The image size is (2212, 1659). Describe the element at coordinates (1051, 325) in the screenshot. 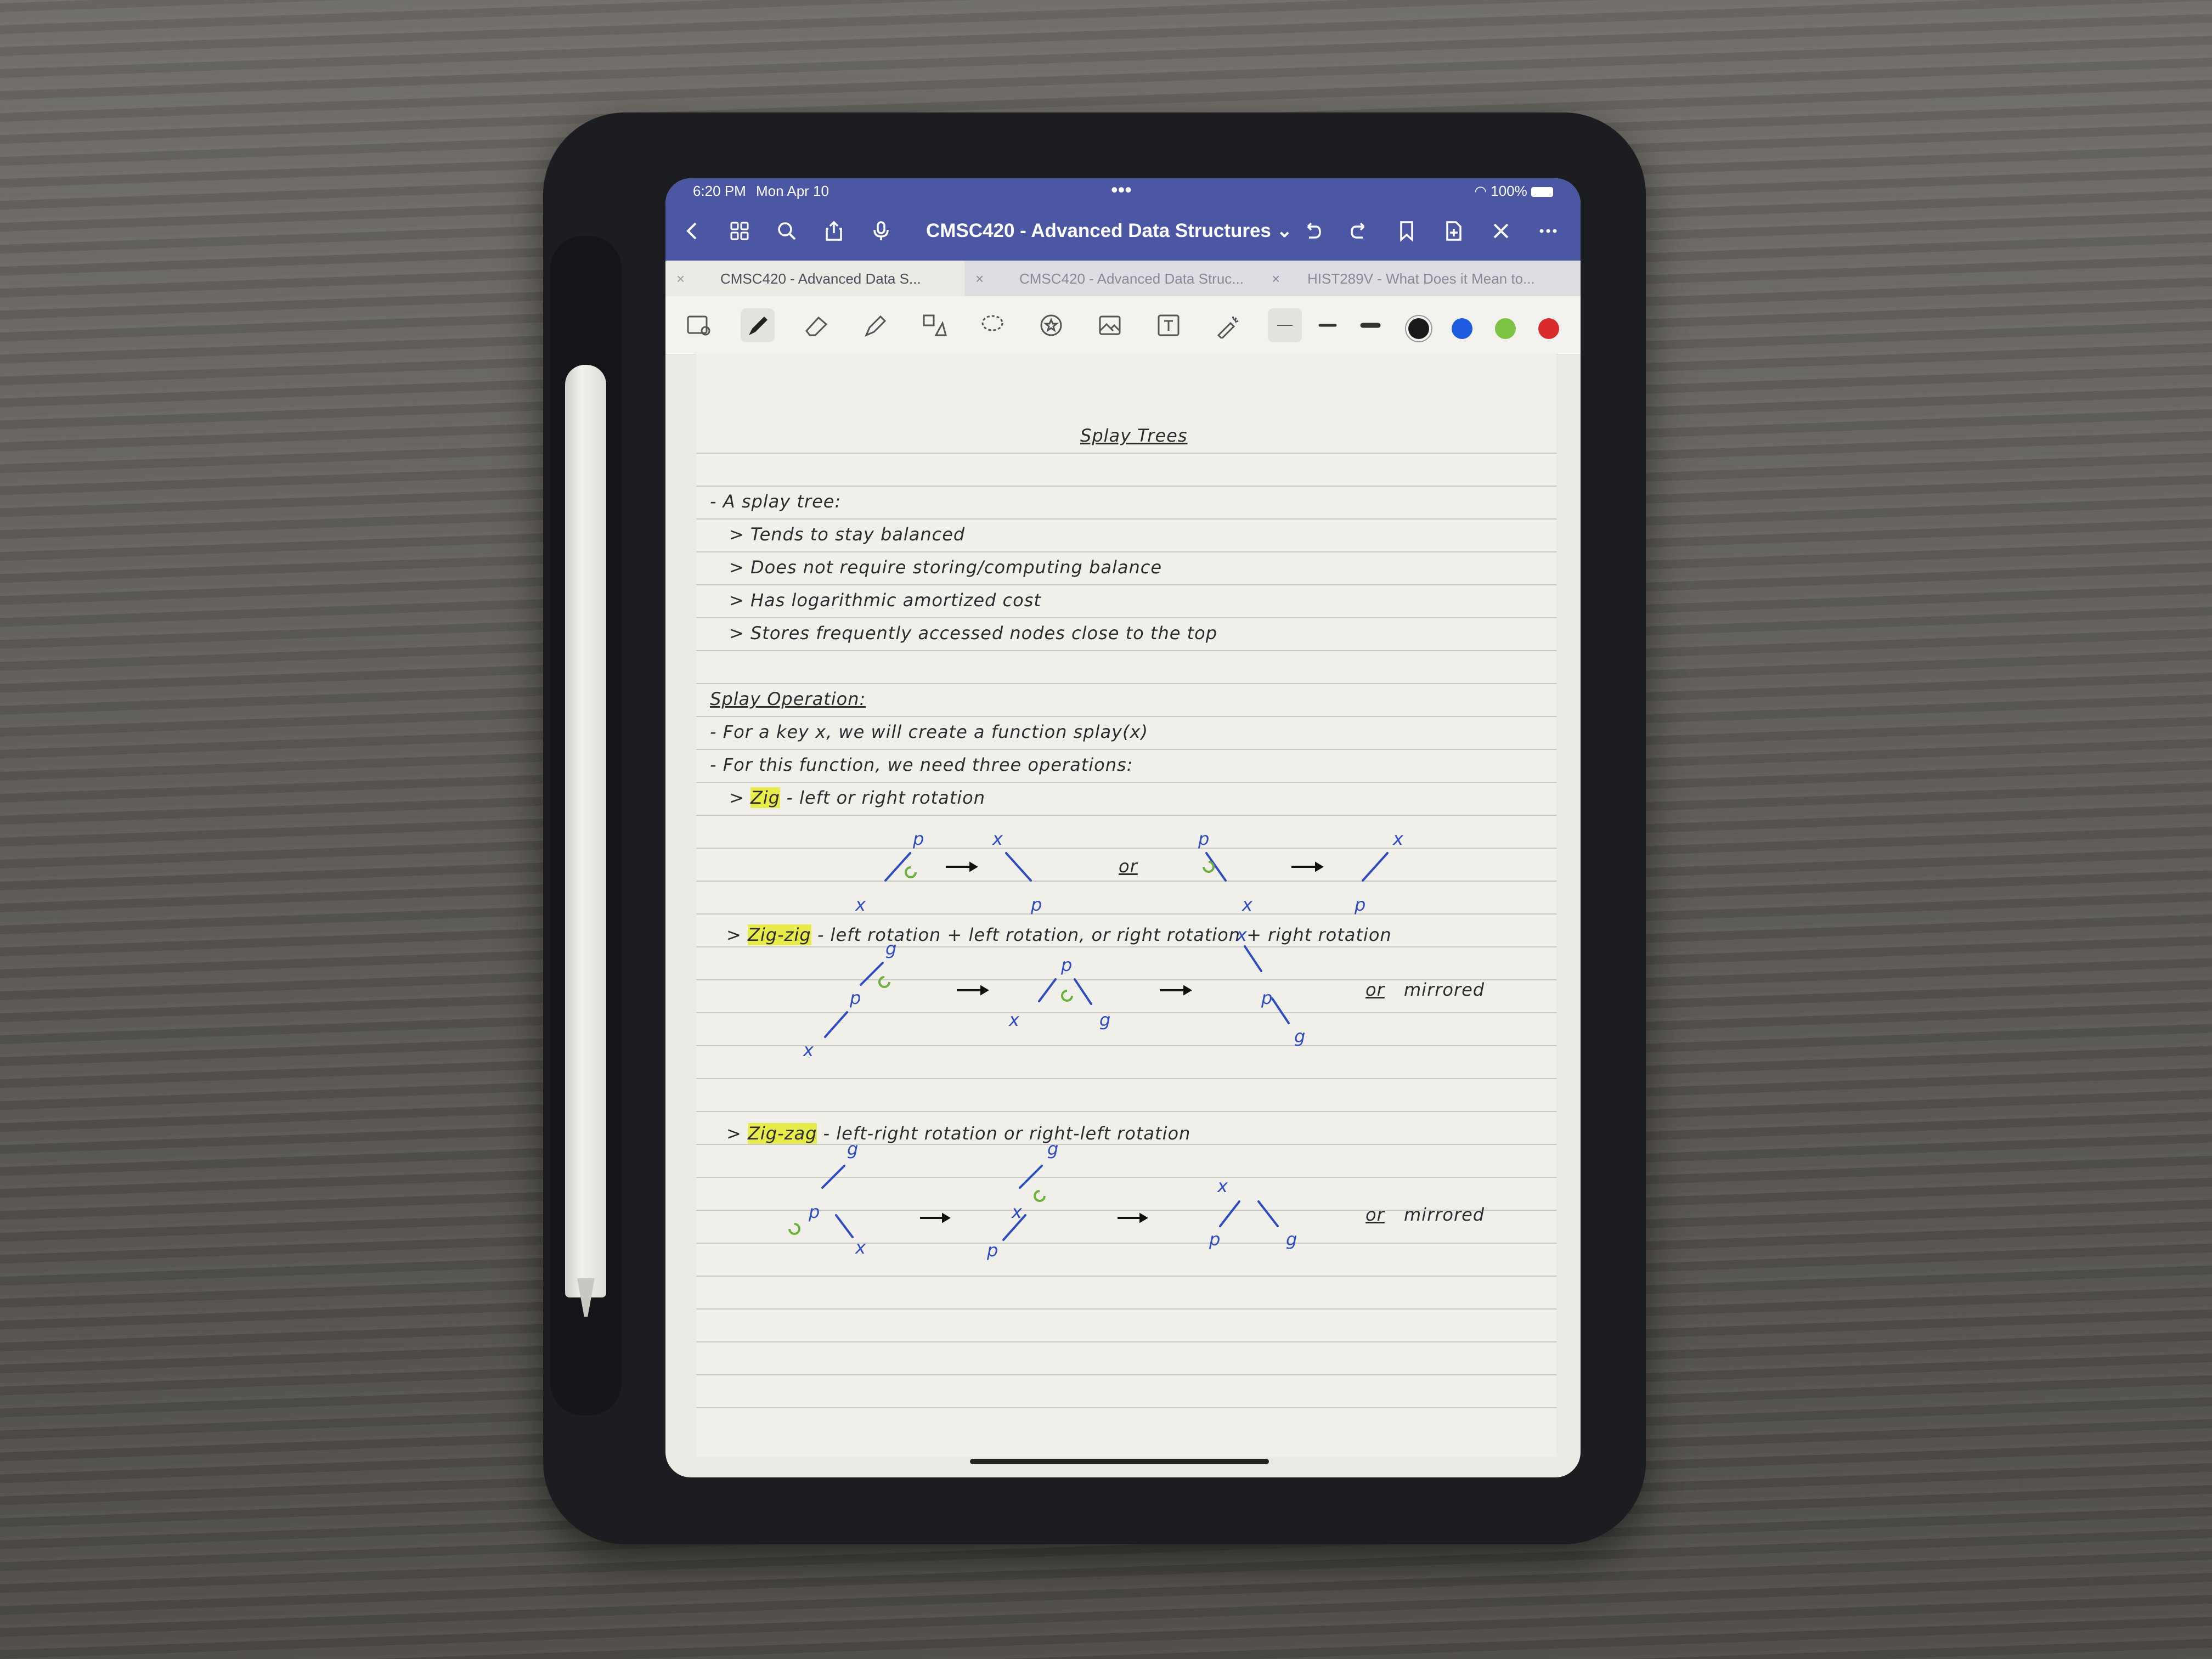

I see `elements-icon` at that location.